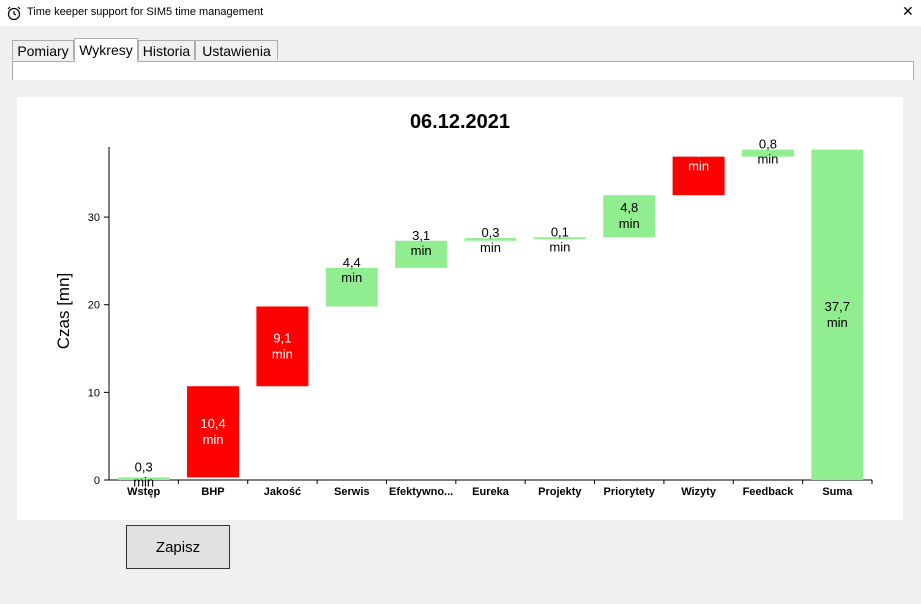 This screenshot has height=604, width=921. Describe the element at coordinates (351, 492) in the screenshot. I see `x-tick-label: Serwis` at that location.